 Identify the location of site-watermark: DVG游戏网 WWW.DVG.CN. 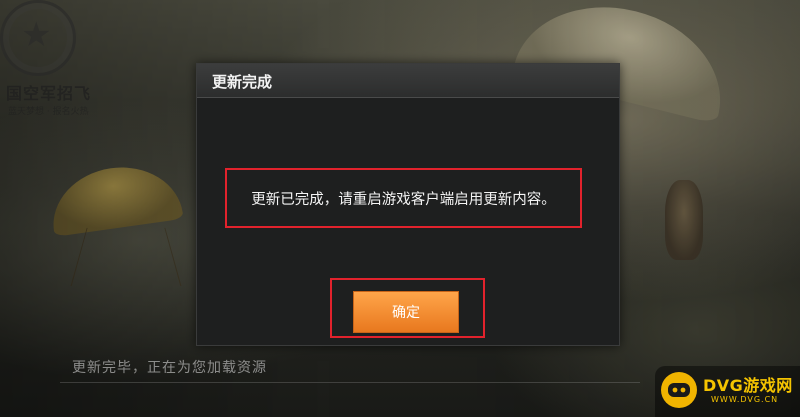
(727, 391).